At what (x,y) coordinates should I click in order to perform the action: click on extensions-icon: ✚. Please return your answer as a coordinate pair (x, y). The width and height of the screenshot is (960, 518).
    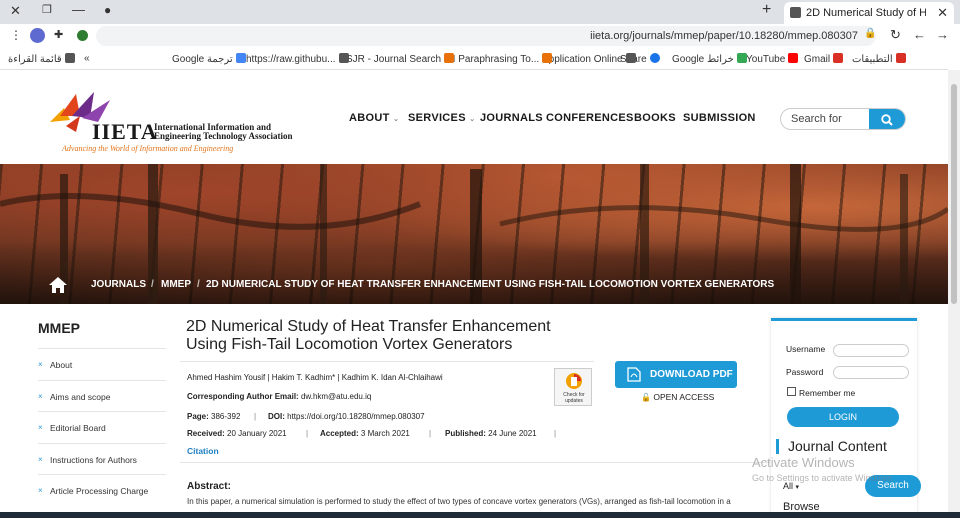
    Looking at the image, I should click on (58, 34).